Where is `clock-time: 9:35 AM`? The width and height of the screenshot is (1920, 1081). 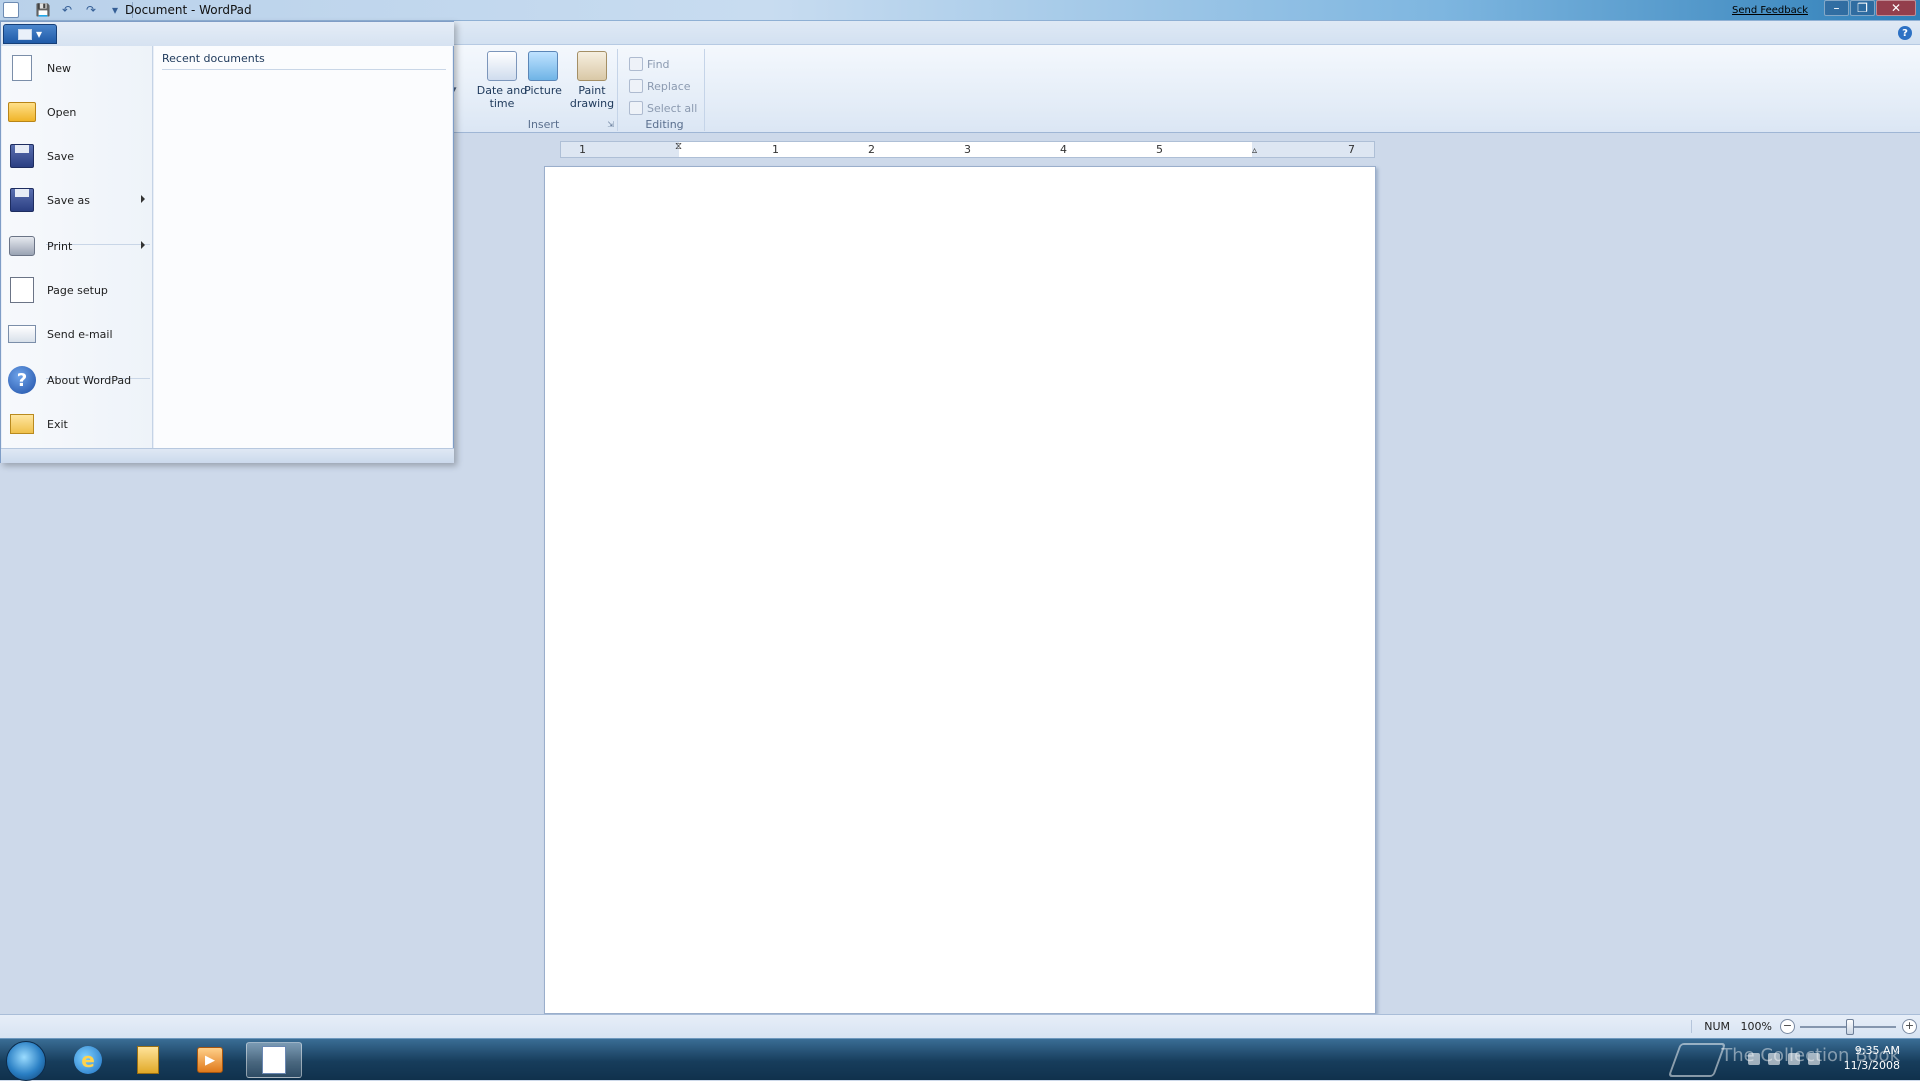
clock-time: 9:35 AM is located at coordinates (1877, 1050).